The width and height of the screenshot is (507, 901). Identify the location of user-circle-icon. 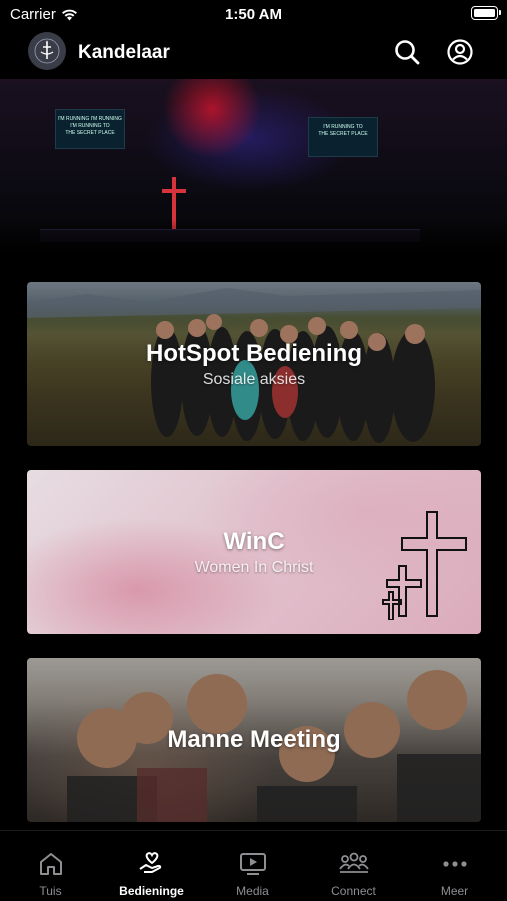
(460, 52).